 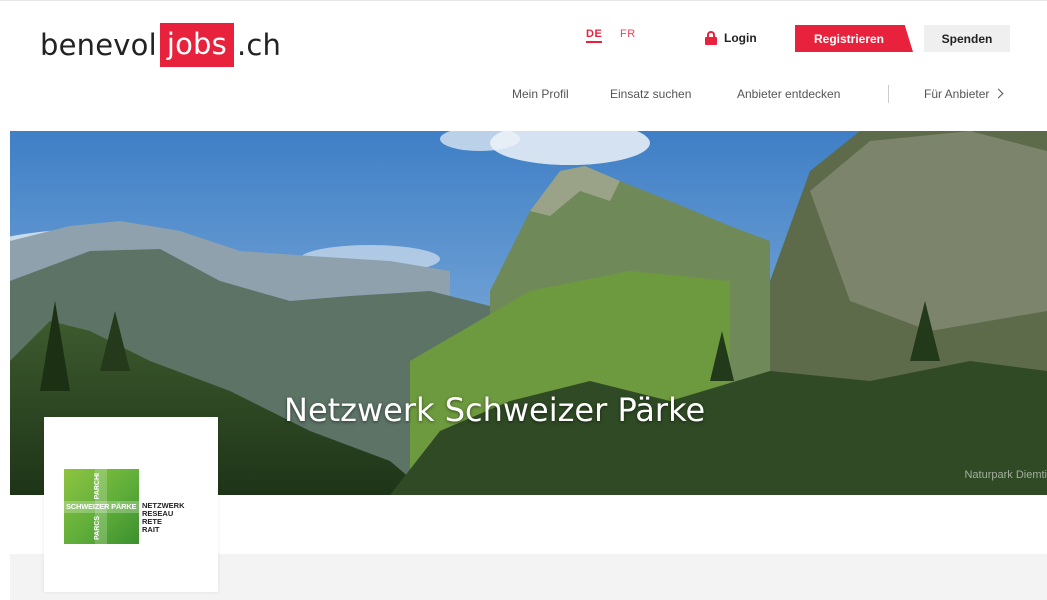 I want to click on logo-highlight: jobs, so click(x=196, y=45).